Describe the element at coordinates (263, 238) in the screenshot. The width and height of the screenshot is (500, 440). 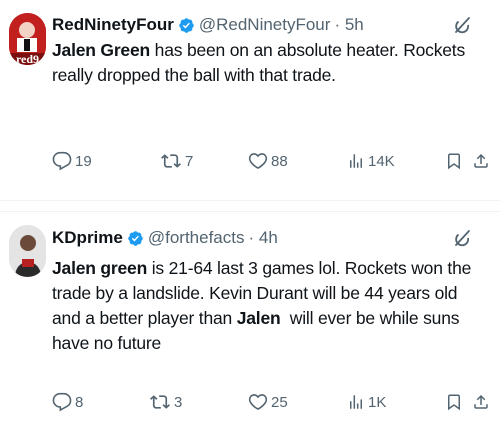
I see `timestamp: · 4h` at that location.